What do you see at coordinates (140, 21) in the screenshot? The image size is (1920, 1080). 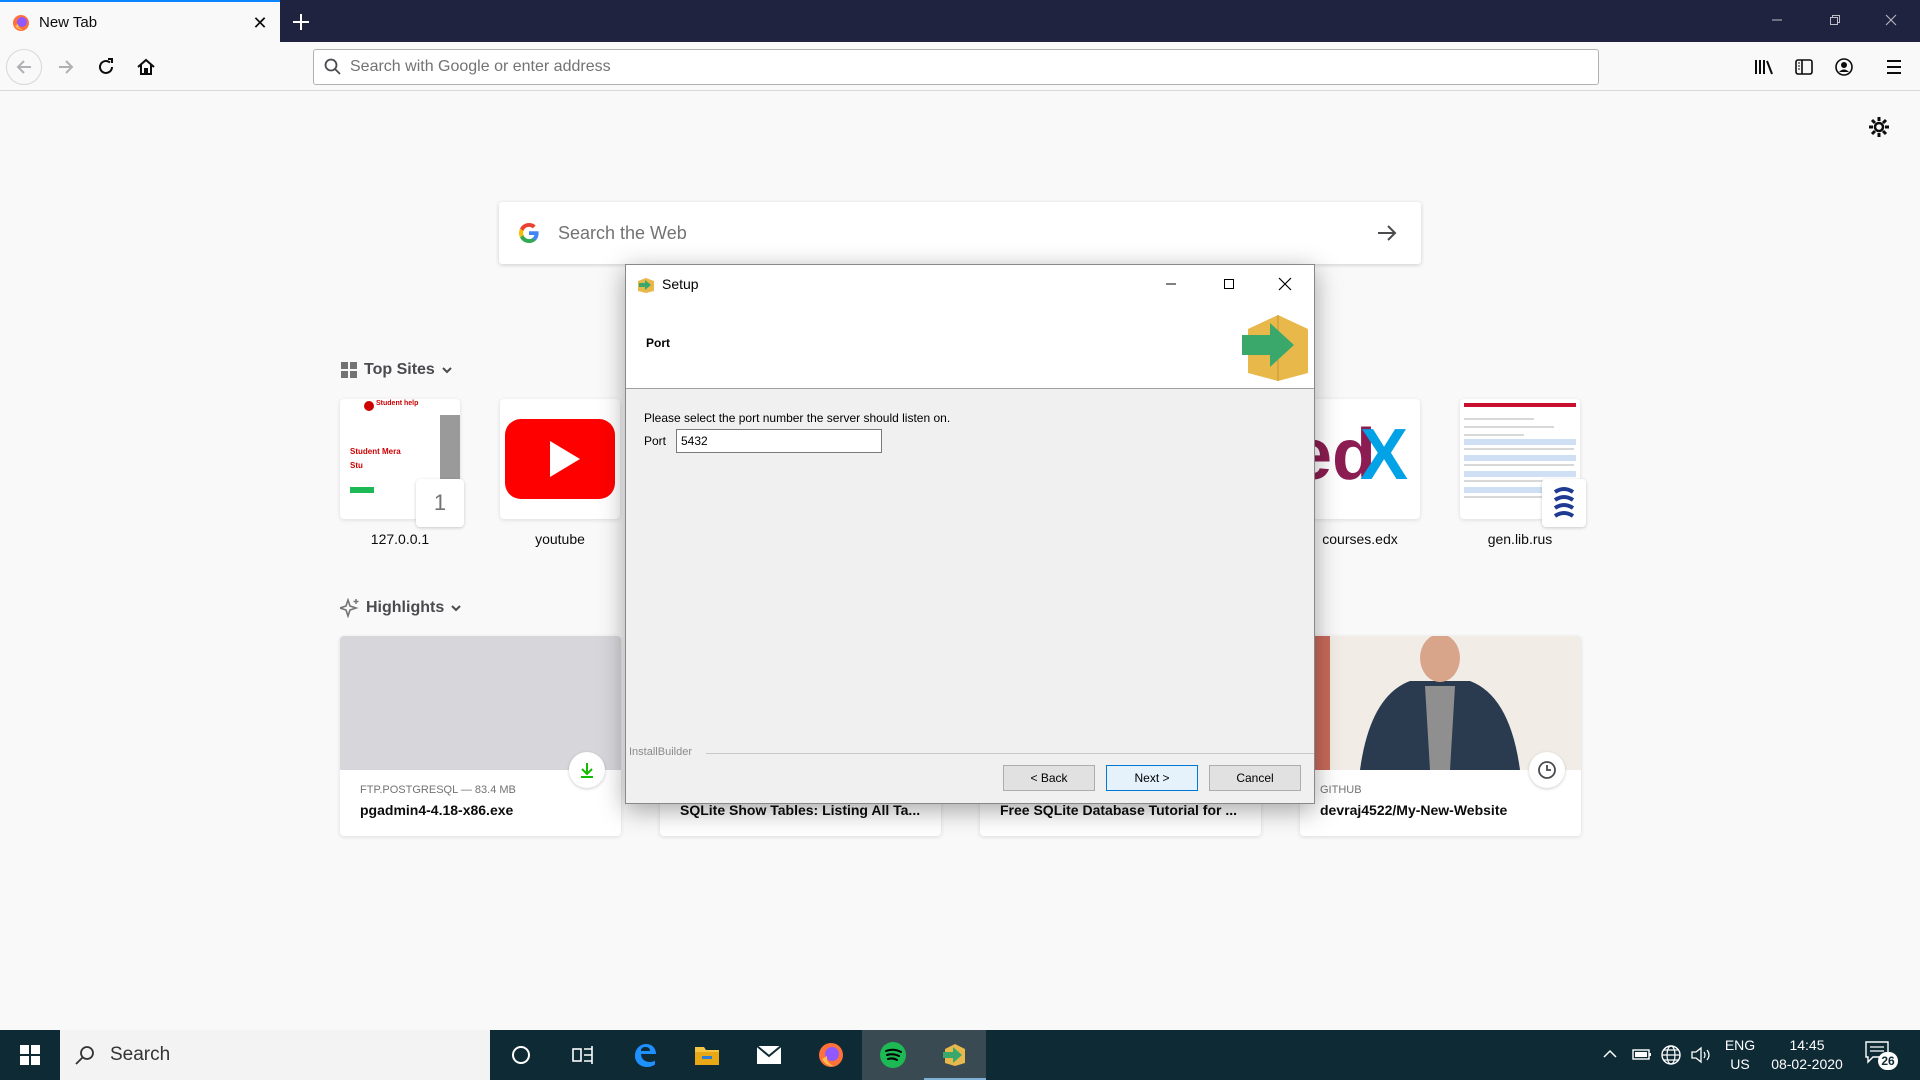 I see `tab-new-tab: New Tab ✕` at bounding box center [140, 21].